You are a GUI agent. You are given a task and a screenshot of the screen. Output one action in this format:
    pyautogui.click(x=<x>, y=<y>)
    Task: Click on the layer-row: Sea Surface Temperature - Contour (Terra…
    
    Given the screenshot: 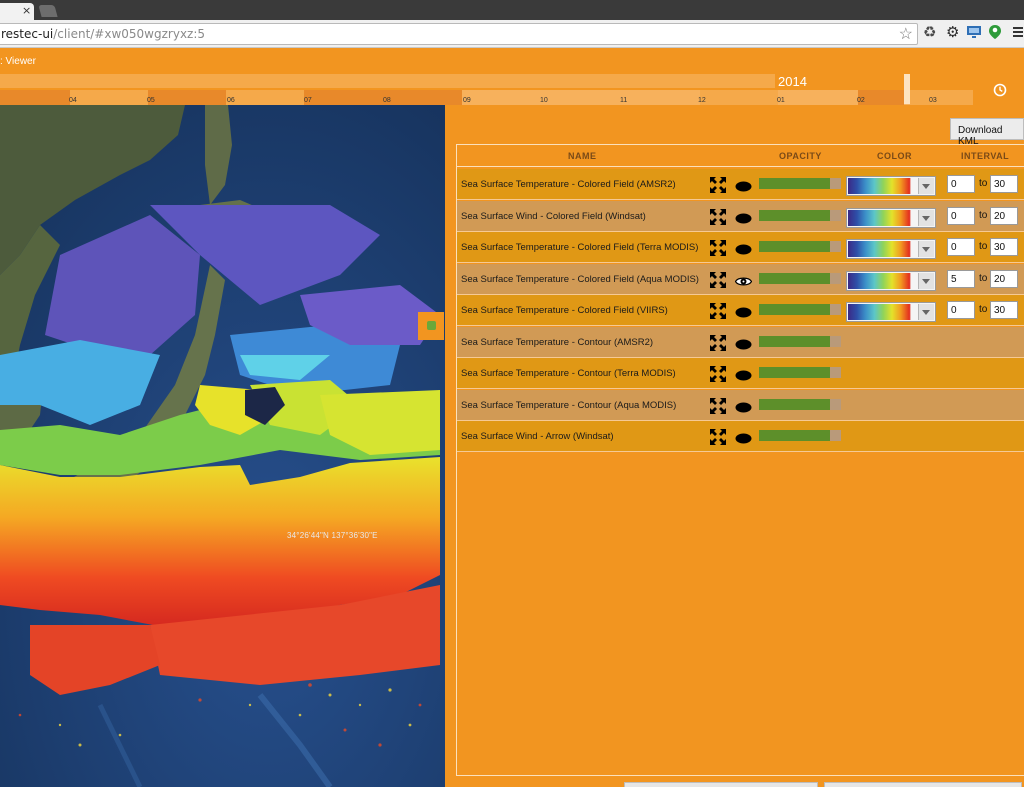 What is the action you would take?
    pyautogui.click(x=740, y=373)
    